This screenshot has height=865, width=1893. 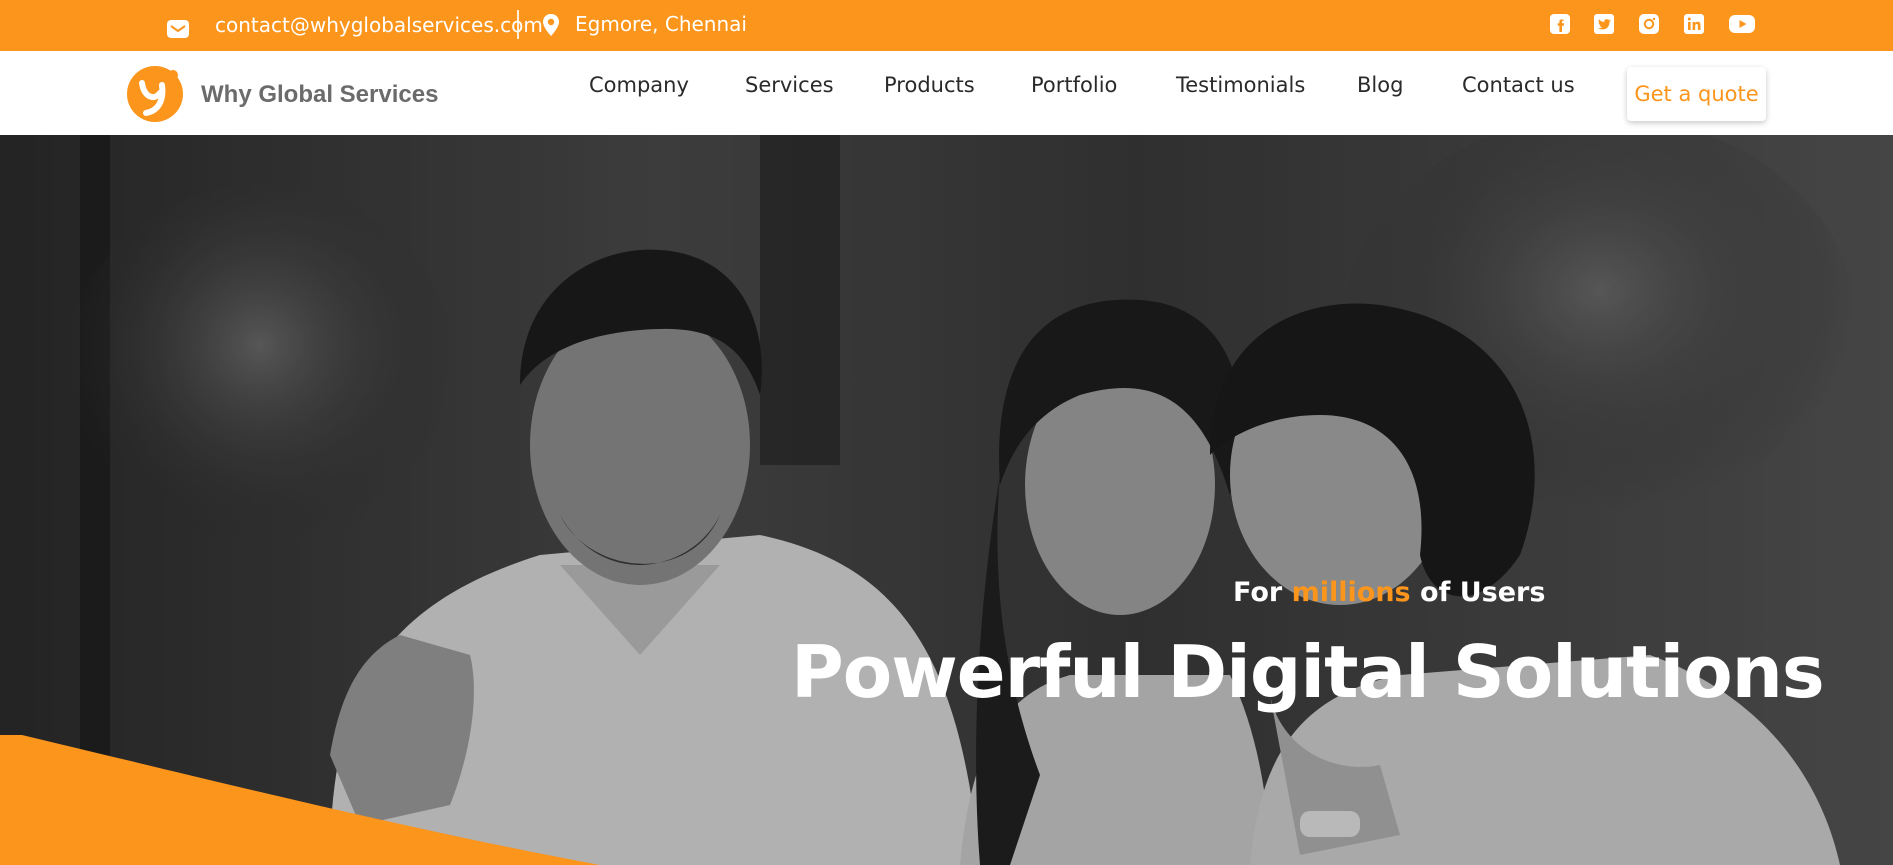 I want to click on nav-contact-us: Contact us, so click(x=1518, y=85).